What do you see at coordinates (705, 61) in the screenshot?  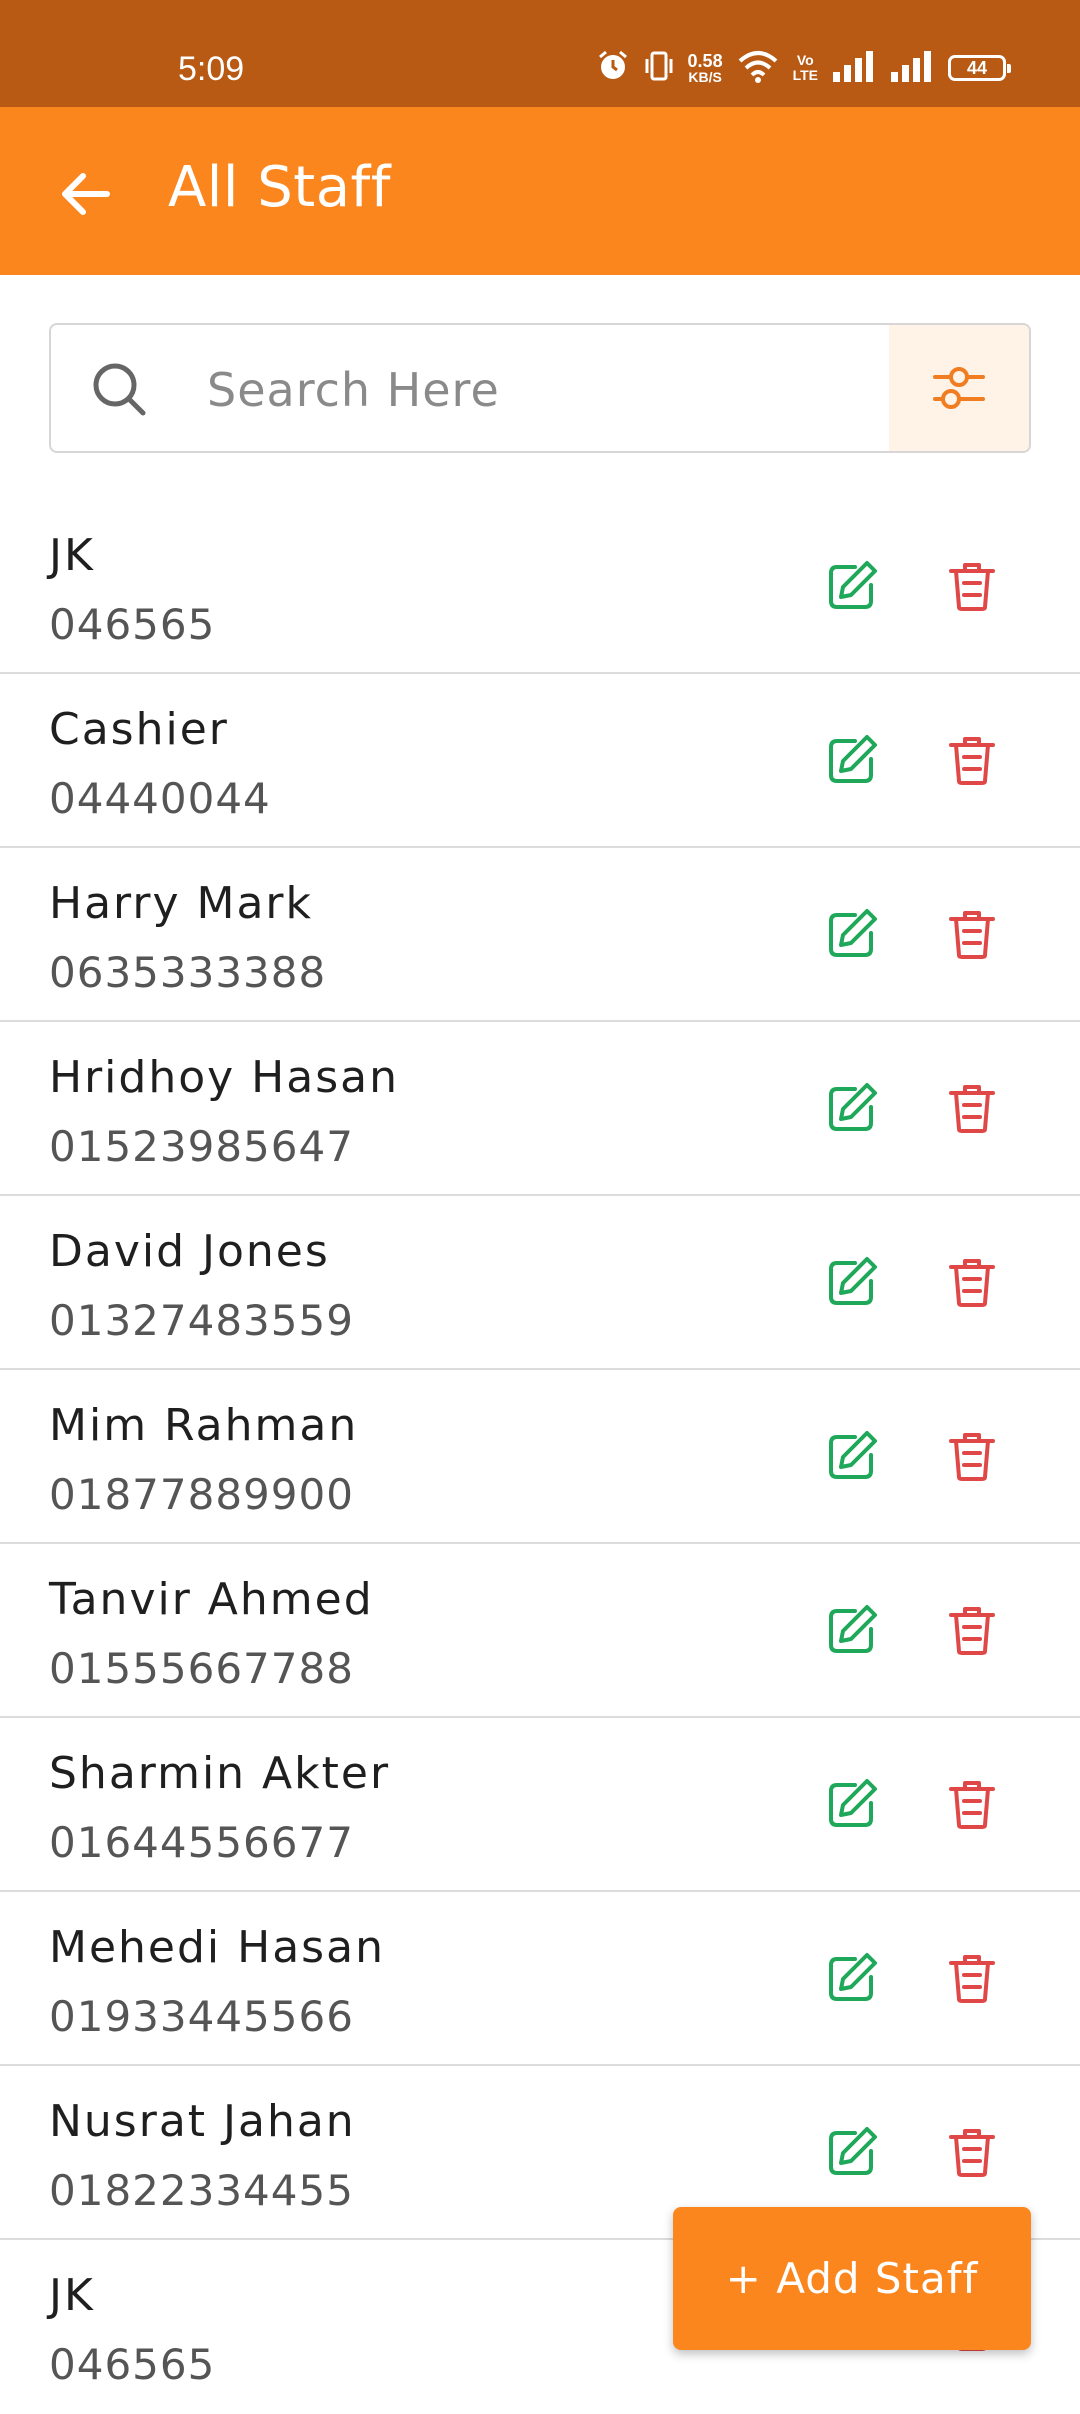 I see `network-speed-value: 0.58` at bounding box center [705, 61].